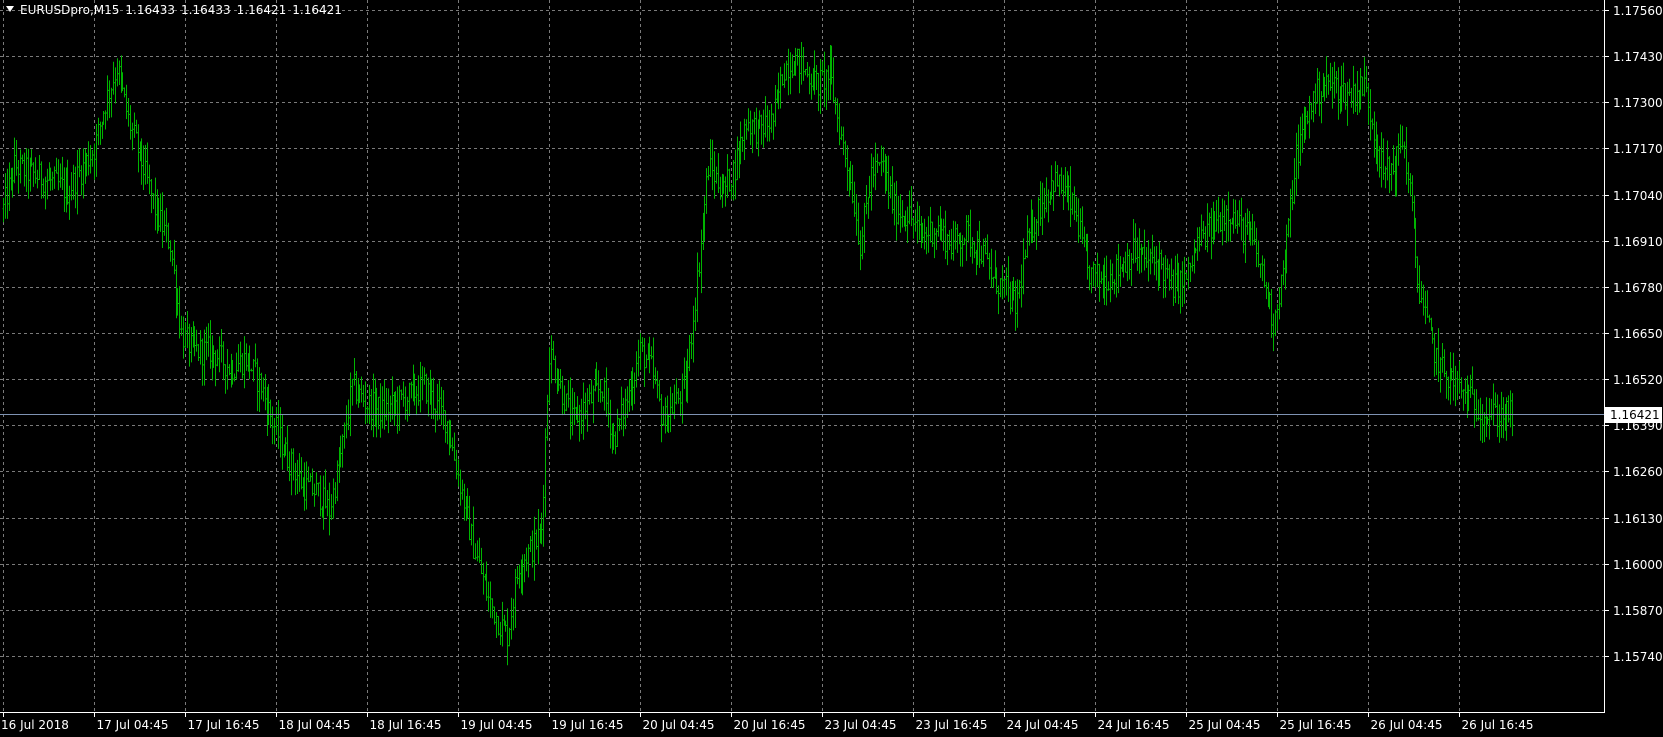 This screenshot has height=737, width=1663. Describe the element at coordinates (10, 9) in the screenshot. I see `dropdown-triangle-icon` at that location.